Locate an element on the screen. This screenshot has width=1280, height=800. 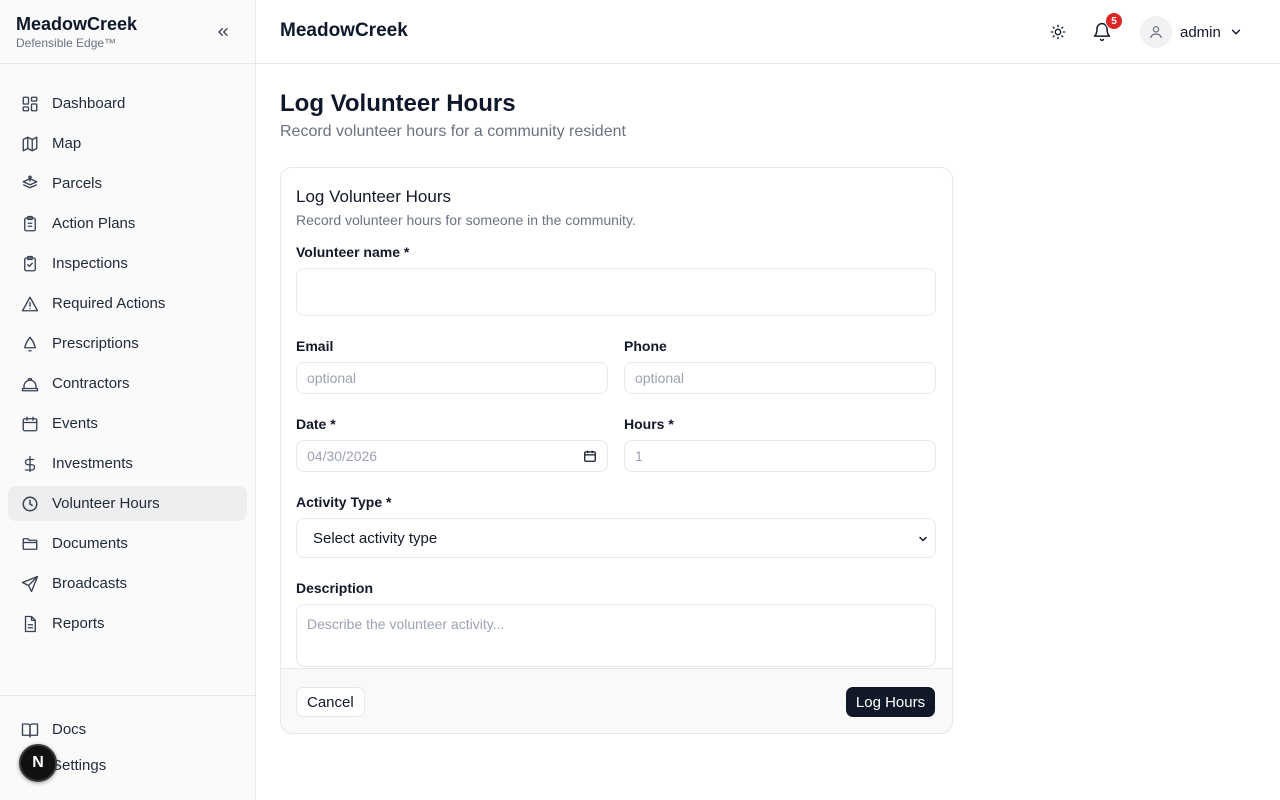
sidebar-item-label: Events is located at coordinates (75, 423).